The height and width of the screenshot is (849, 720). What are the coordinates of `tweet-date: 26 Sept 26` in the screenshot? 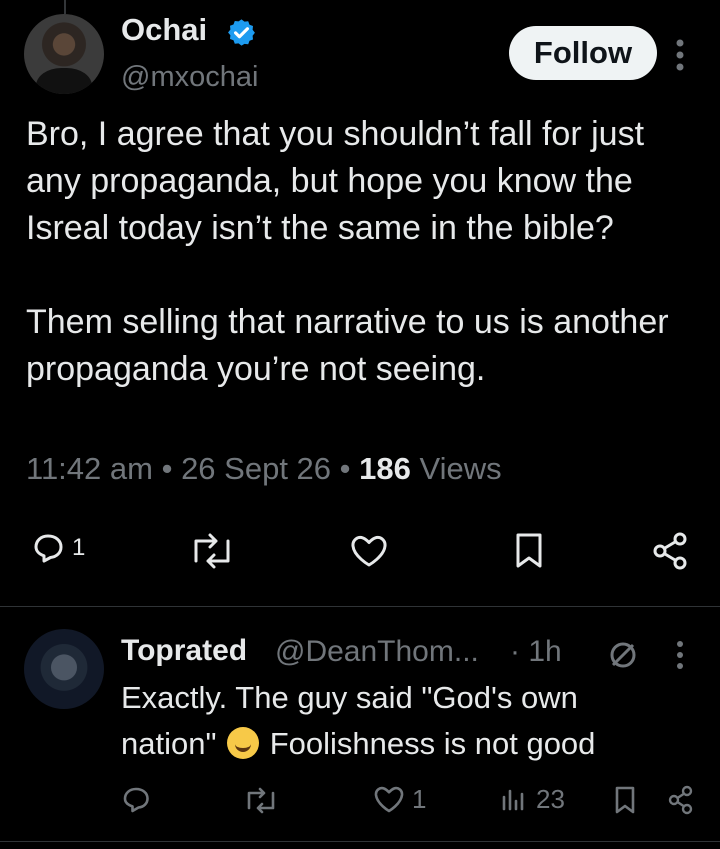 It's located at (256, 468).